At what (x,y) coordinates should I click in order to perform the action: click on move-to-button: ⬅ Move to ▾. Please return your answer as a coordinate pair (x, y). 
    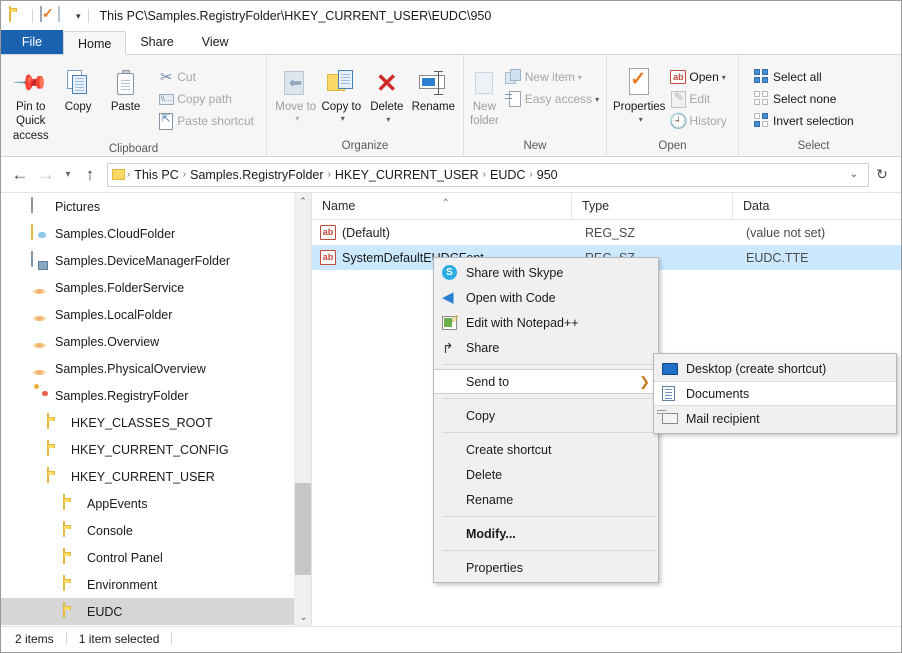
    Looking at the image, I should click on (296, 93).